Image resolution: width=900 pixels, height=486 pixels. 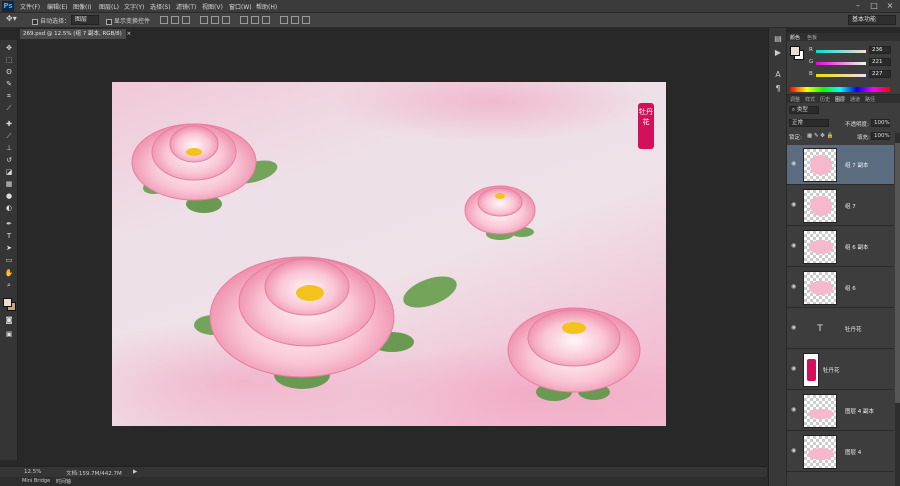 I want to click on quick-select-icon: ✎, so click(x=9, y=84).